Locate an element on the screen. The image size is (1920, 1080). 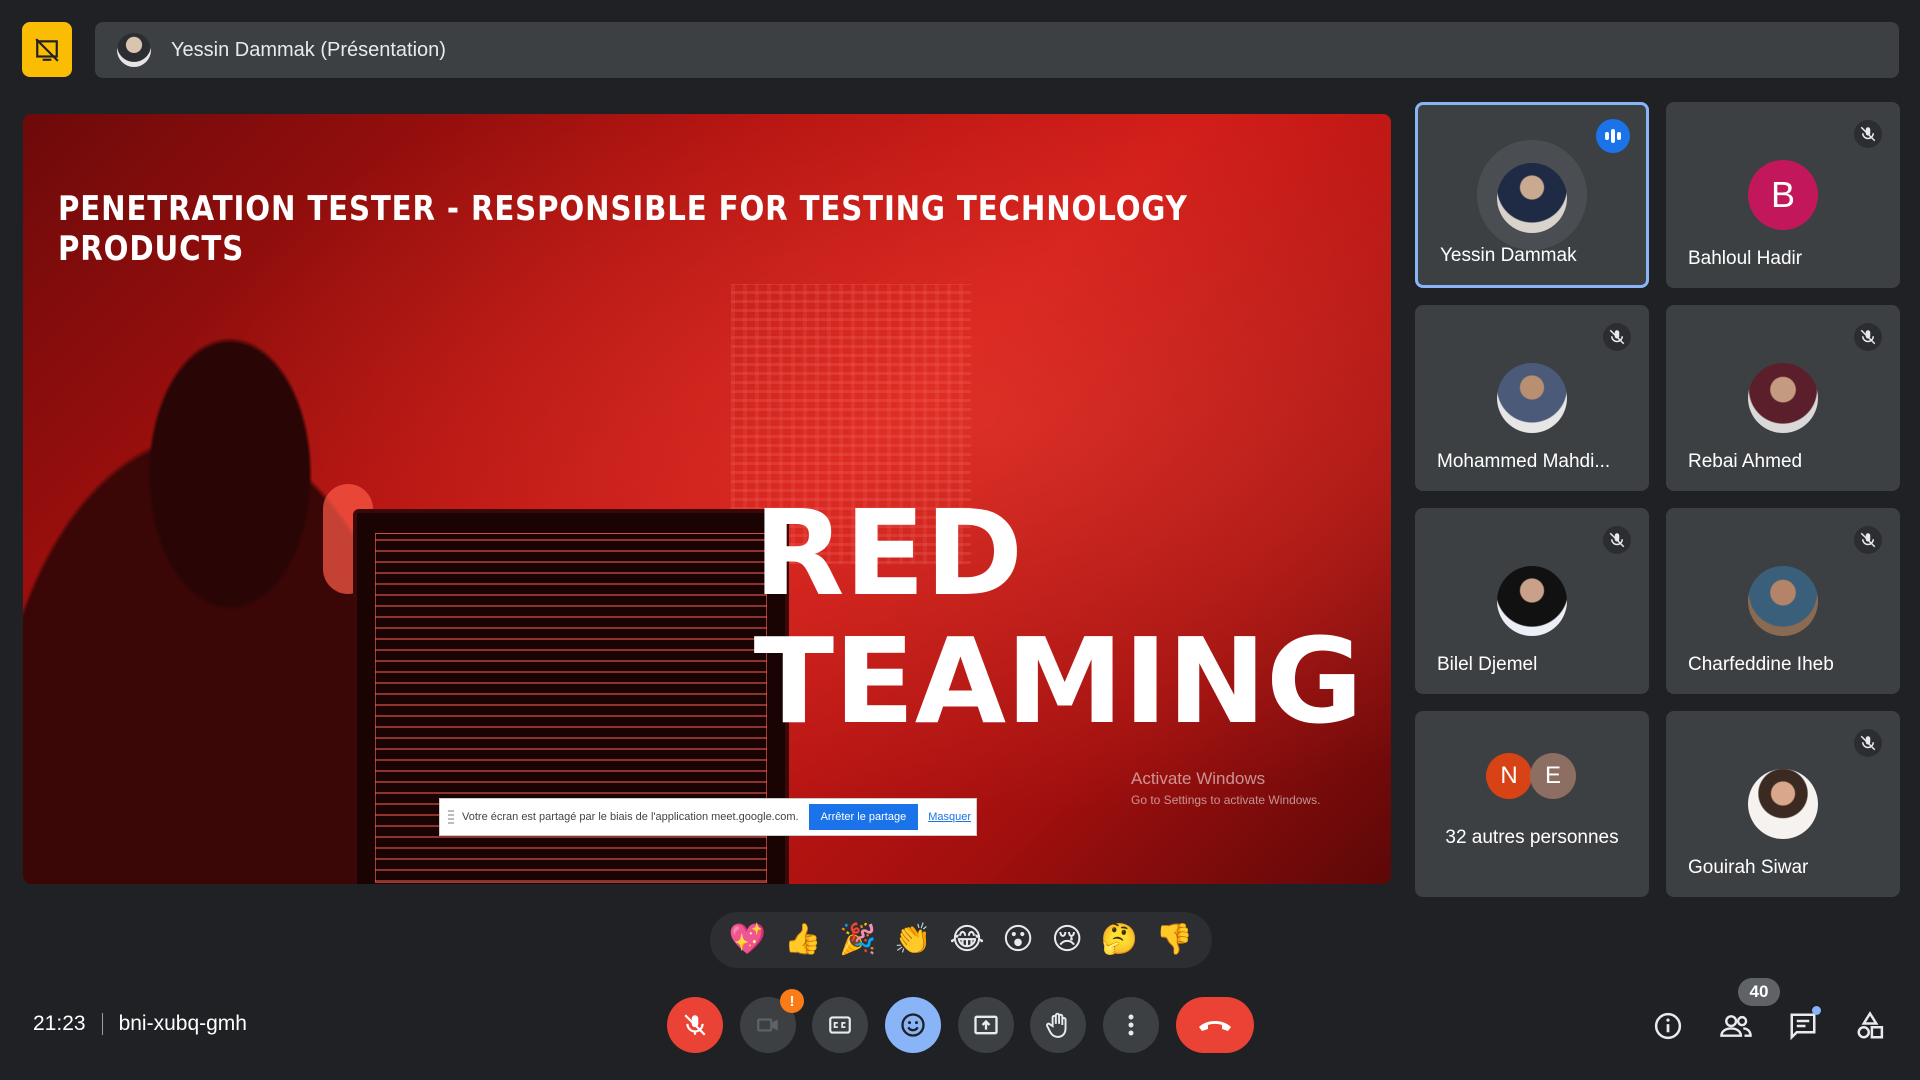
participant-avatar: N is located at coordinates (1509, 776).